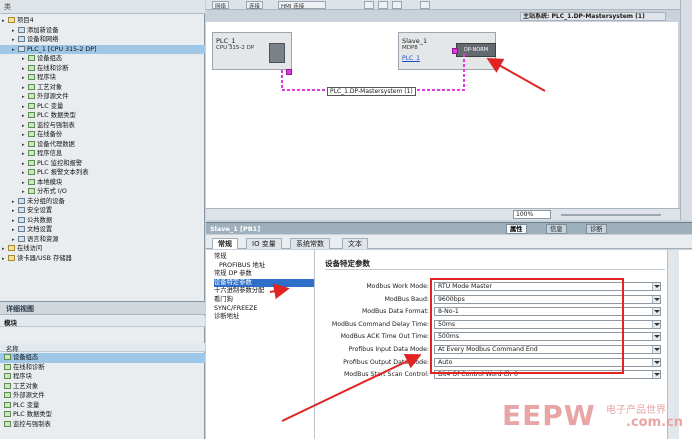 The height and width of the screenshot is (439, 692). Describe the element at coordinates (264, 274) in the screenshot. I see `properties-nav-item: 常规 DP 参数` at that location.